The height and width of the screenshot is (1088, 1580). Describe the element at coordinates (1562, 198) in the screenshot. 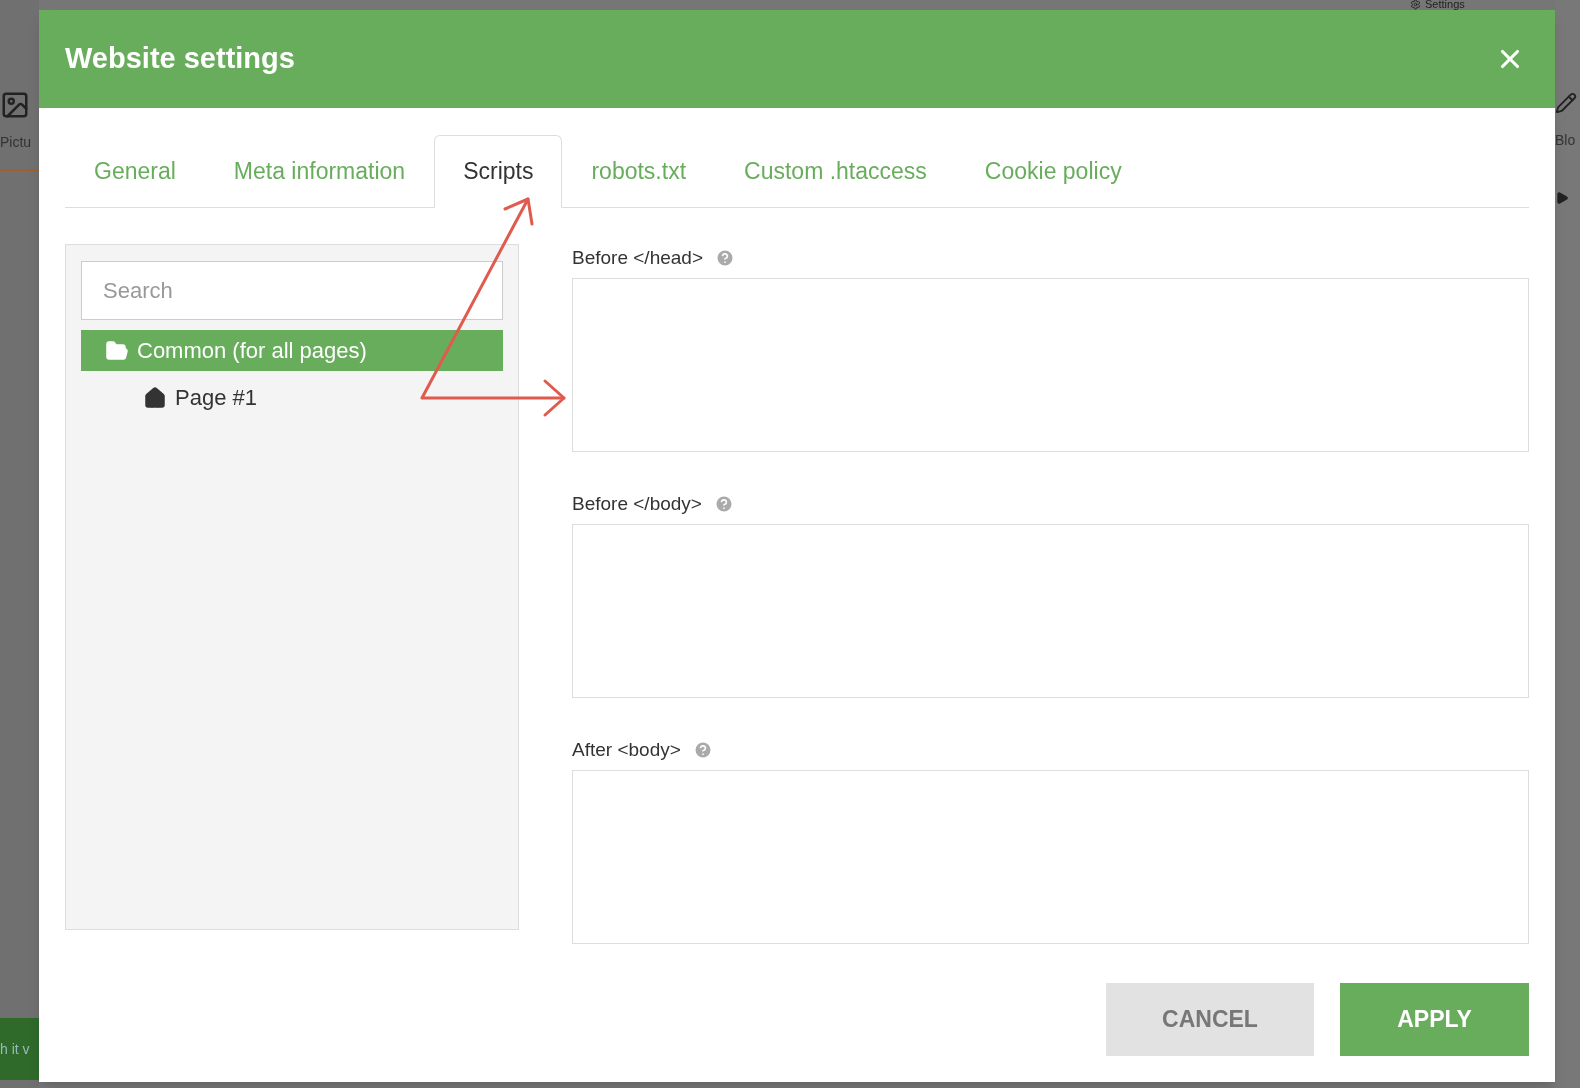

I see `play-icon` at that location.